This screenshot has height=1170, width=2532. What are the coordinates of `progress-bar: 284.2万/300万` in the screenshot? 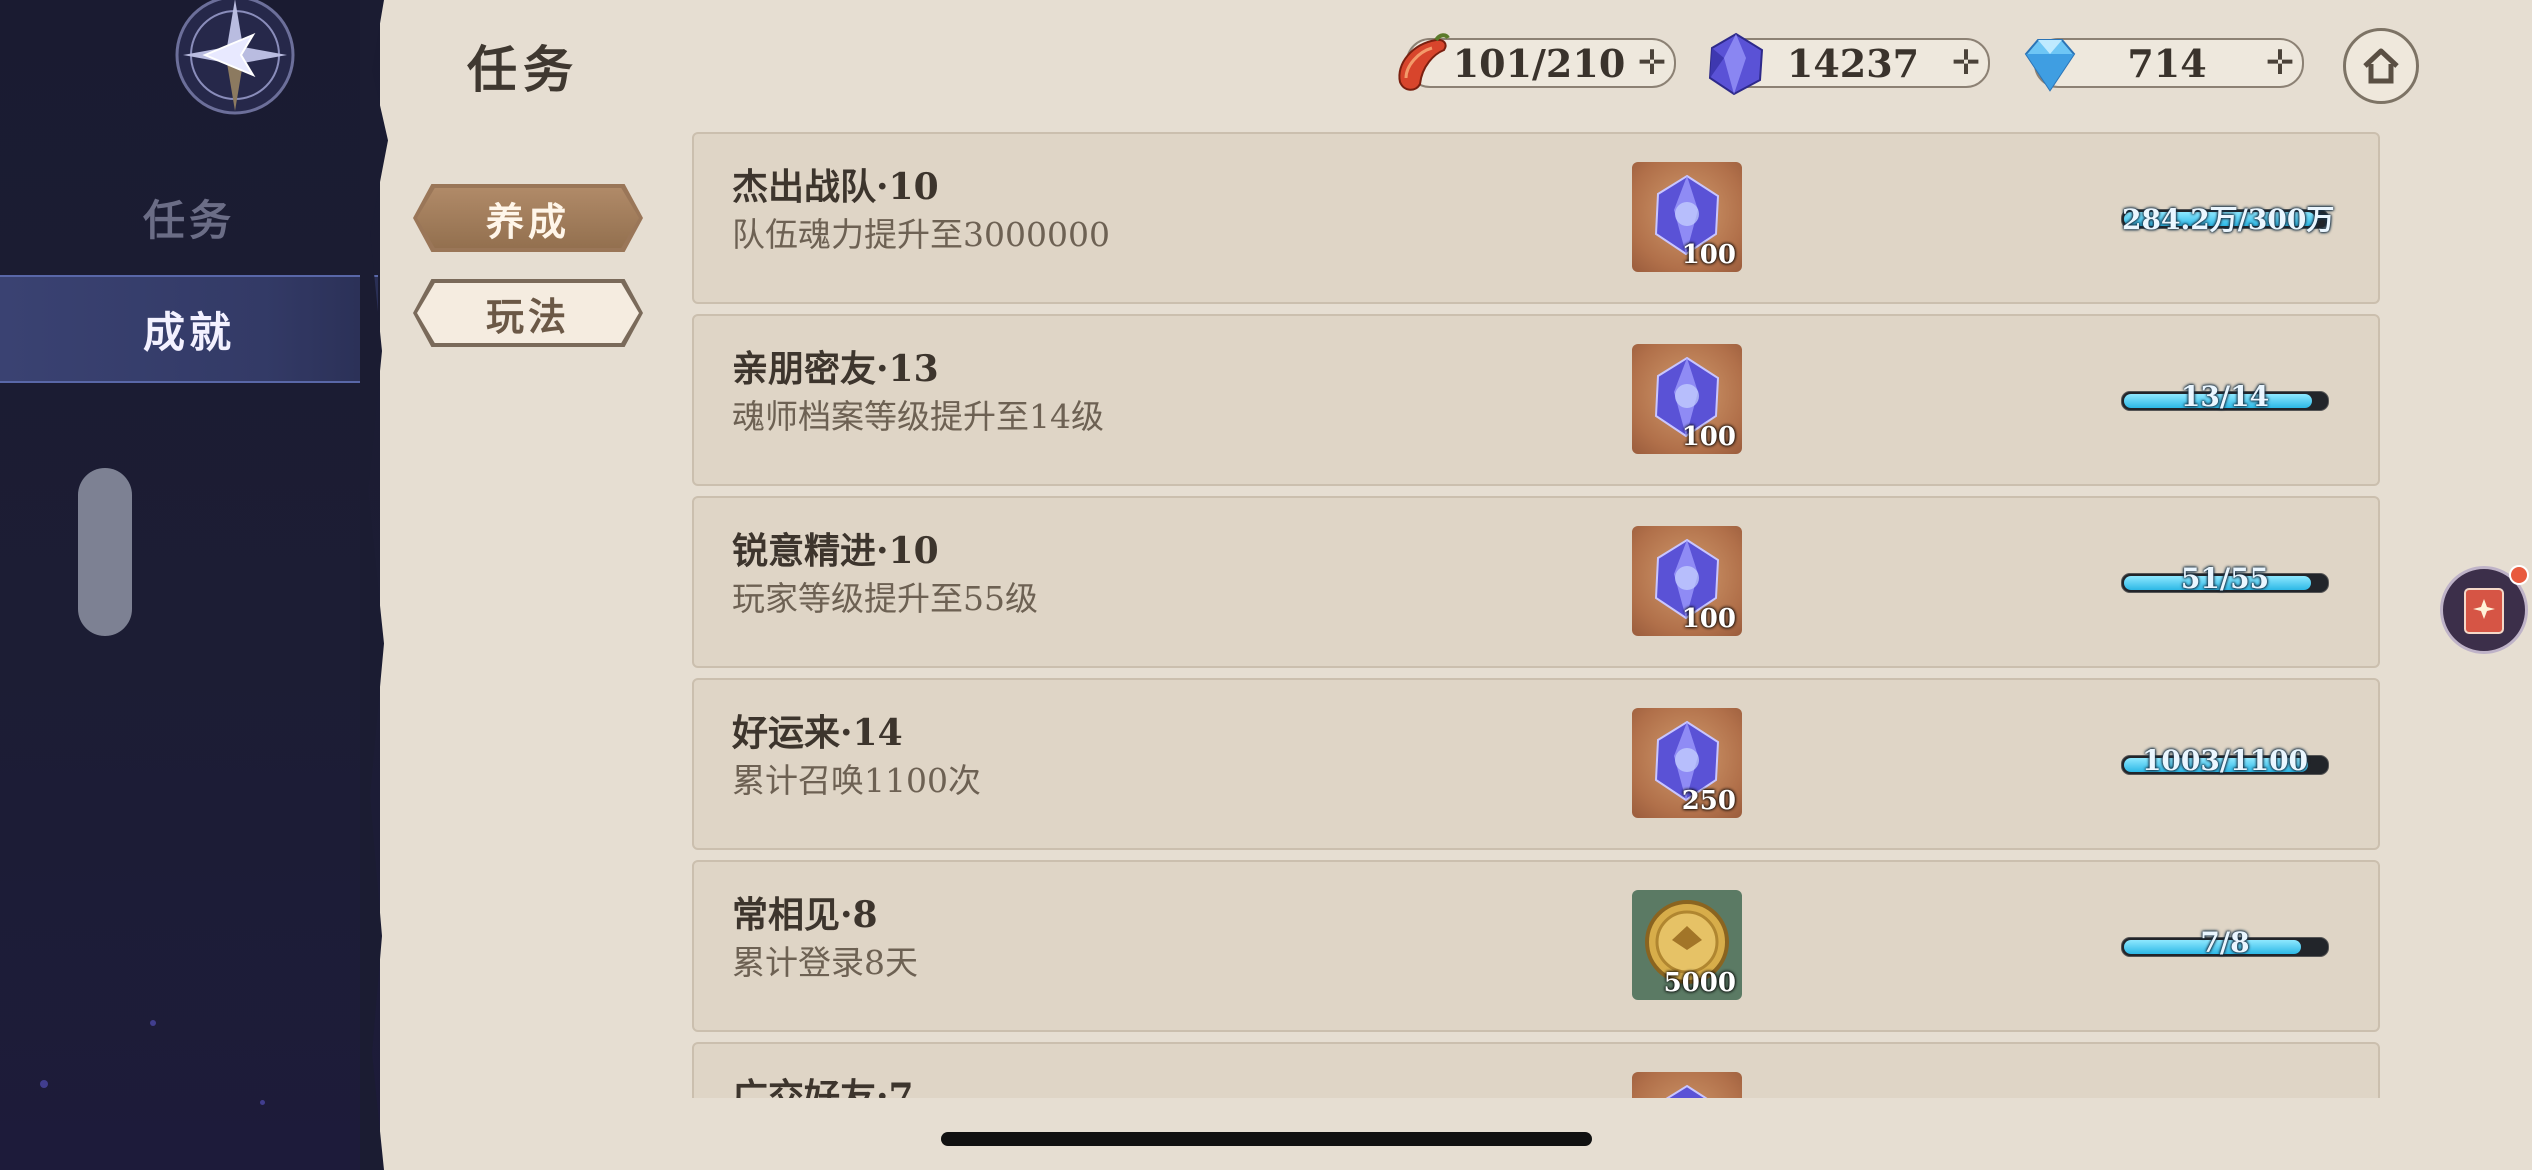 It's located at (2227, 219).